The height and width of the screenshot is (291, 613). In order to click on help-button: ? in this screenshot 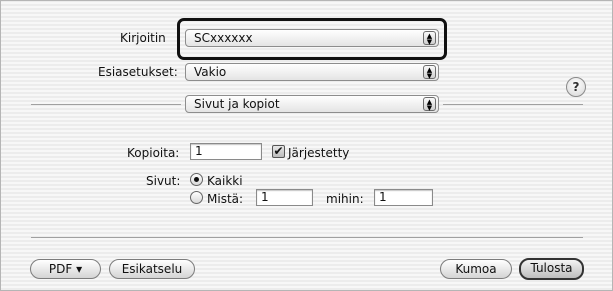, I will do `click(576, 87)`.